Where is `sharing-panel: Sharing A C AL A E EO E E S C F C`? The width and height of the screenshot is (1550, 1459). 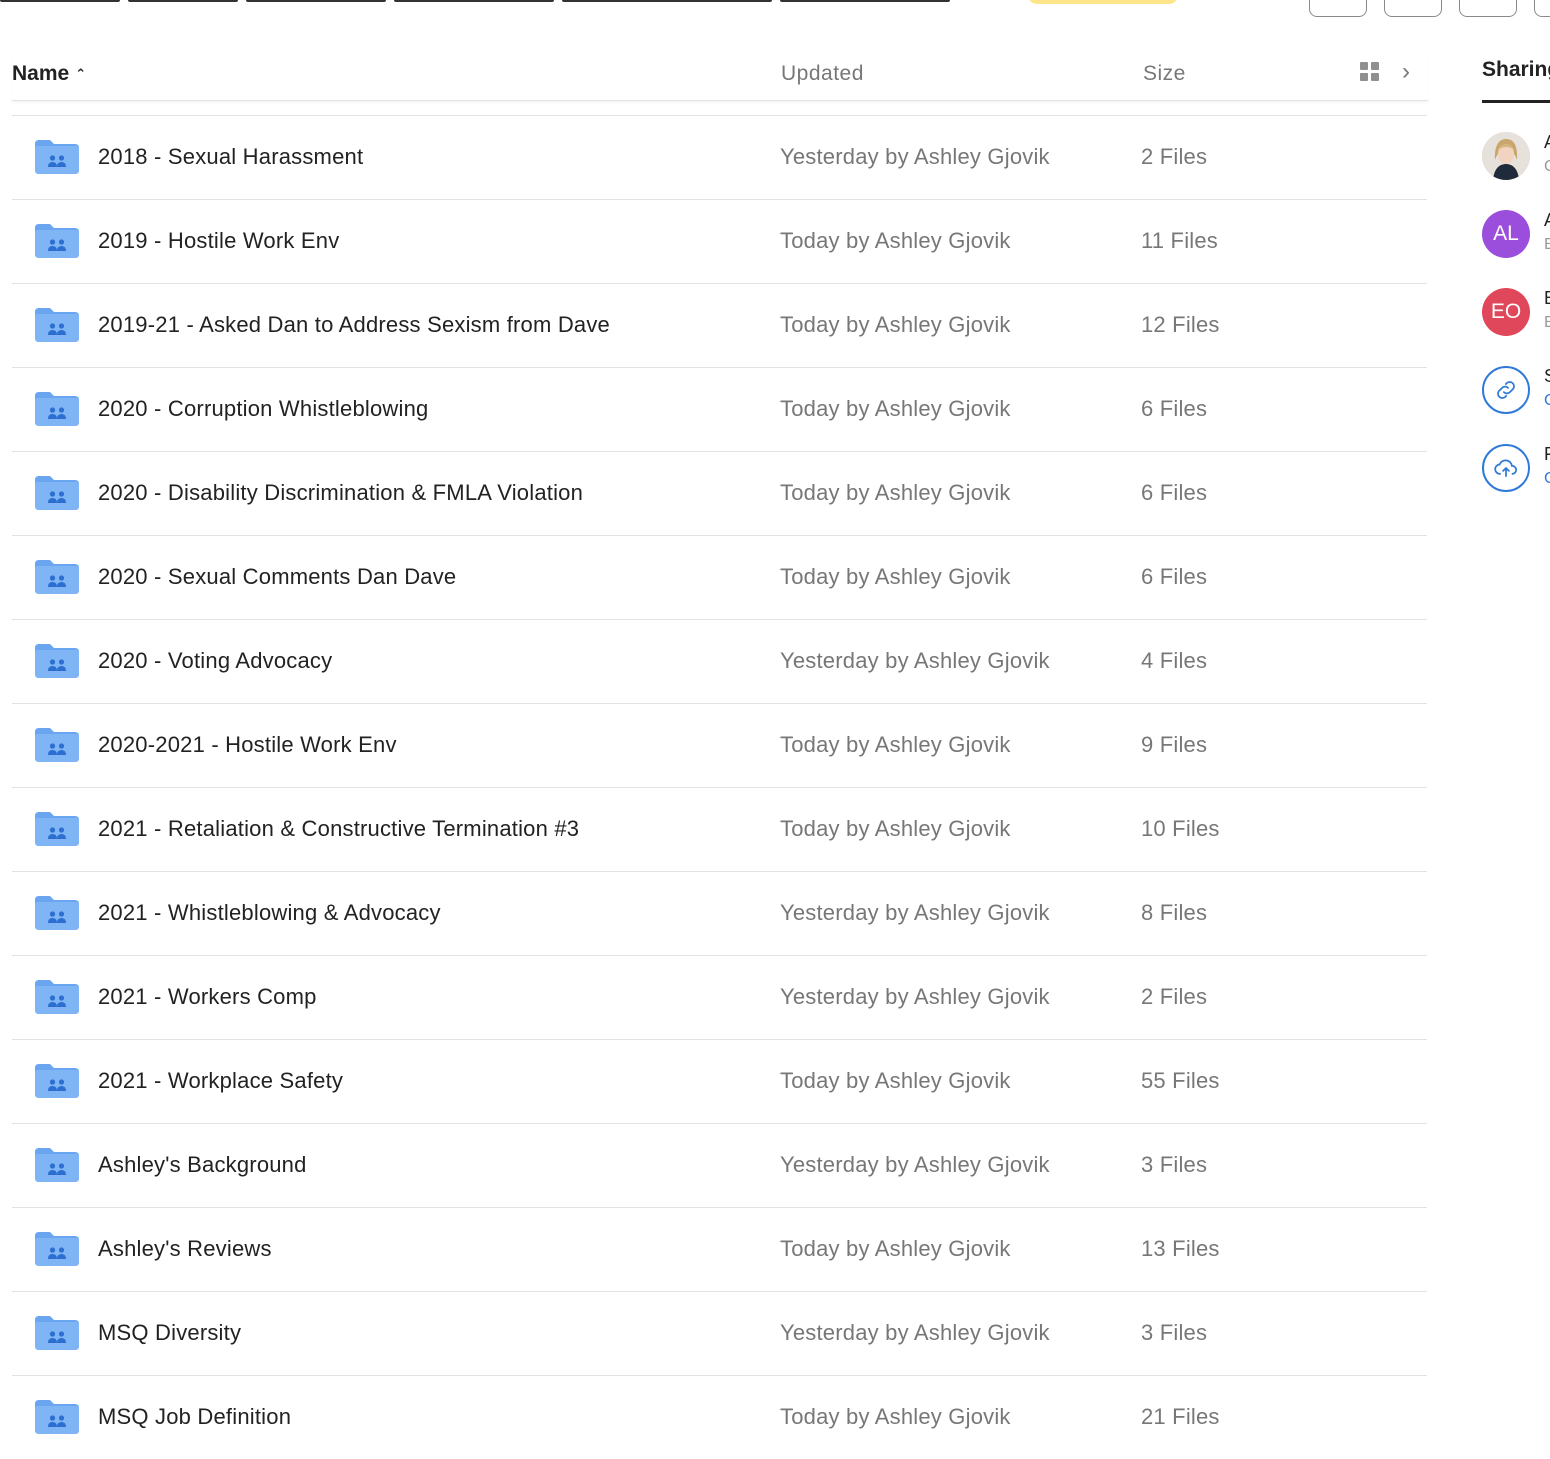
sharing-panel: Sharing A C AL A E EO E E S C F C is located at coordinates (1516, 746).